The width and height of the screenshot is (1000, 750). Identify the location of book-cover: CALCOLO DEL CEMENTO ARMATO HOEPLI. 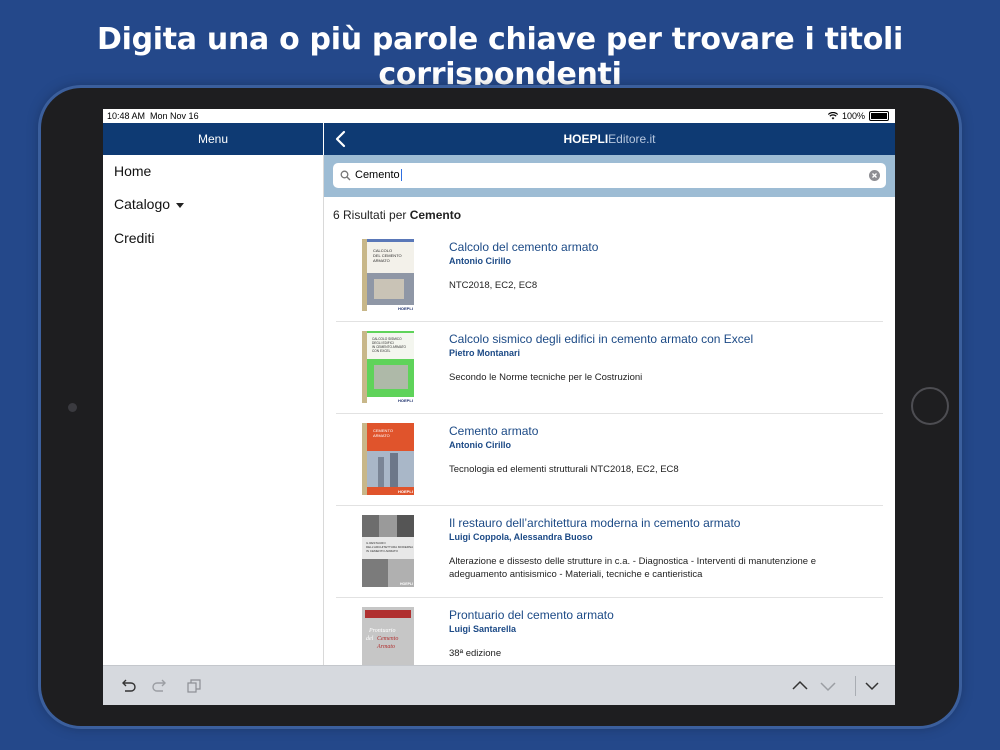
(388, 275).